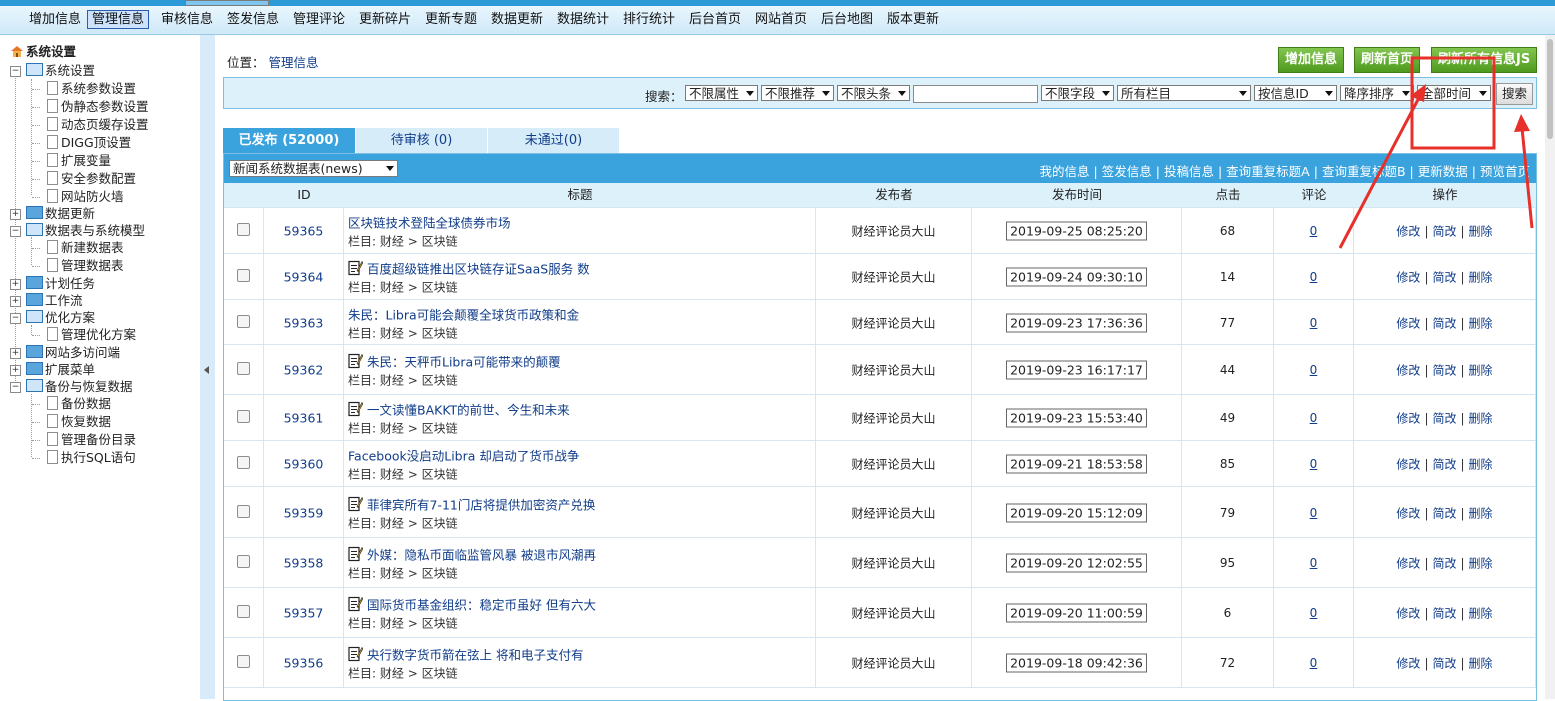 The width and height of the screenshot is (1555, 701). What do you see at coordinates (1387, 60) in the screenshot?
I see `refresh-home-button: 刷新首页` at bounding box center [1387, 60].